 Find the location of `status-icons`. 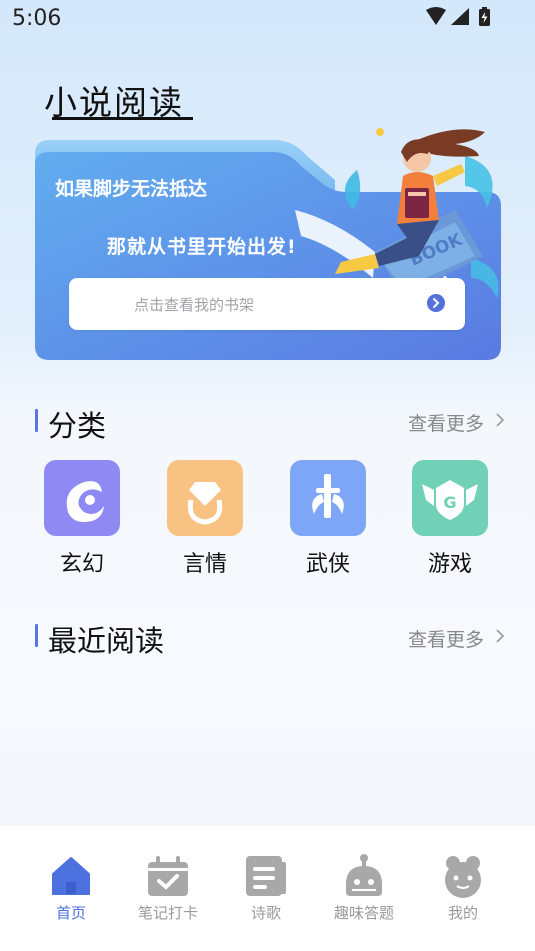

status-icons is located at coordinates (458, 16).